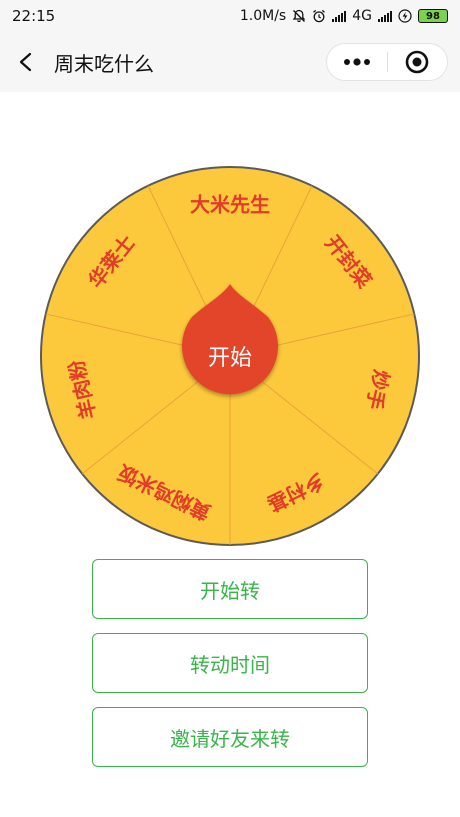 The image size is (460, 817). What do you see at coordinates (26, 62) in the screenshot?
I see `back-arrow-icon` at bounding box center [26, 62].